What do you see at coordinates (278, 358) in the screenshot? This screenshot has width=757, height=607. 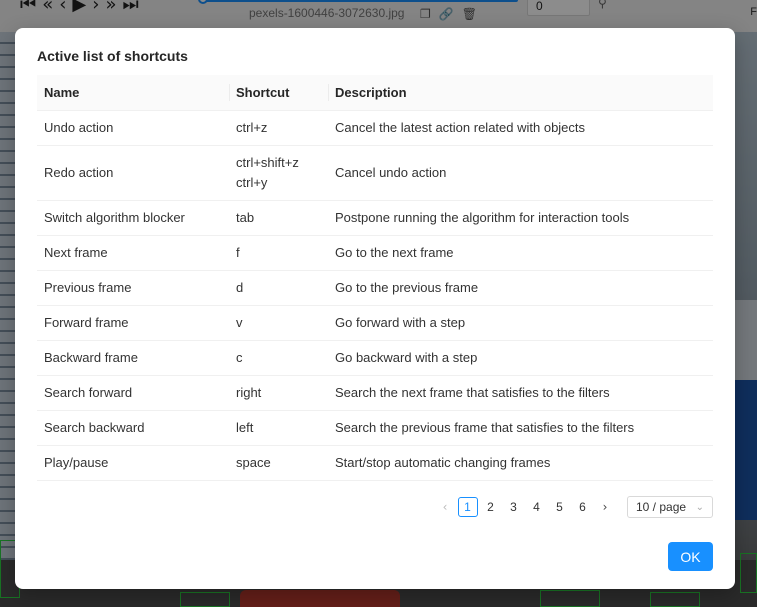 I see `shortcut-keys: c` at bounding box center [278, 358].